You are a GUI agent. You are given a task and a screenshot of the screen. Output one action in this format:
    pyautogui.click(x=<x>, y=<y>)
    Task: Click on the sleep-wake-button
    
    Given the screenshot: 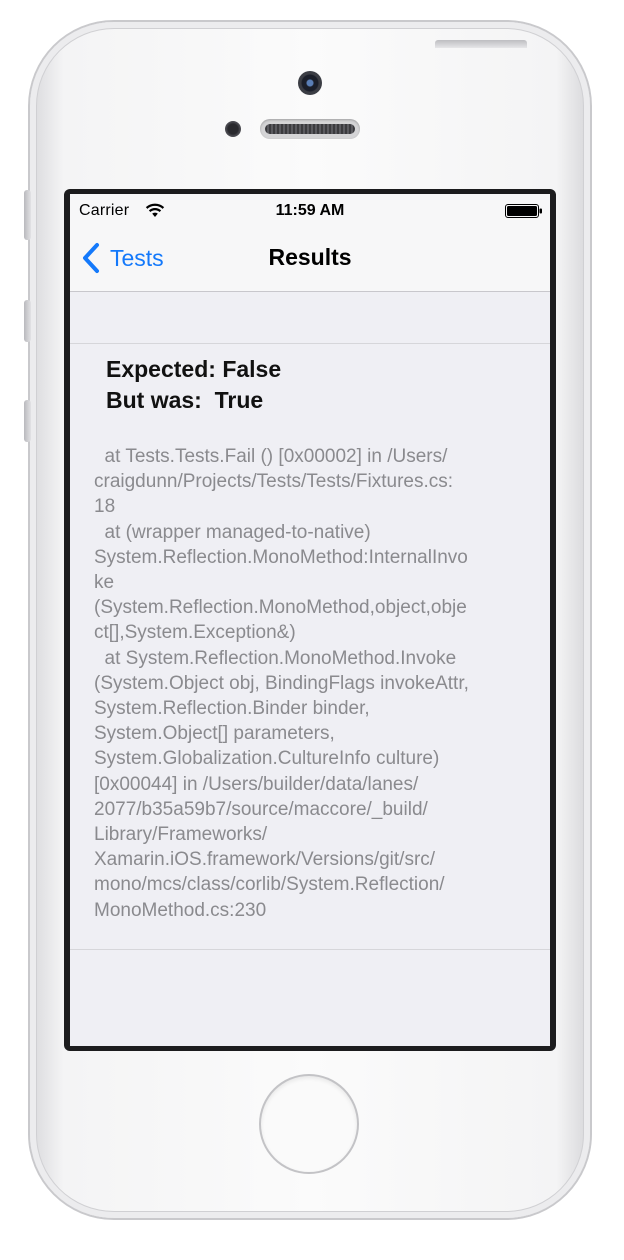 What is the action you would take?
    pyautogui.click(x=481, y=44)
    